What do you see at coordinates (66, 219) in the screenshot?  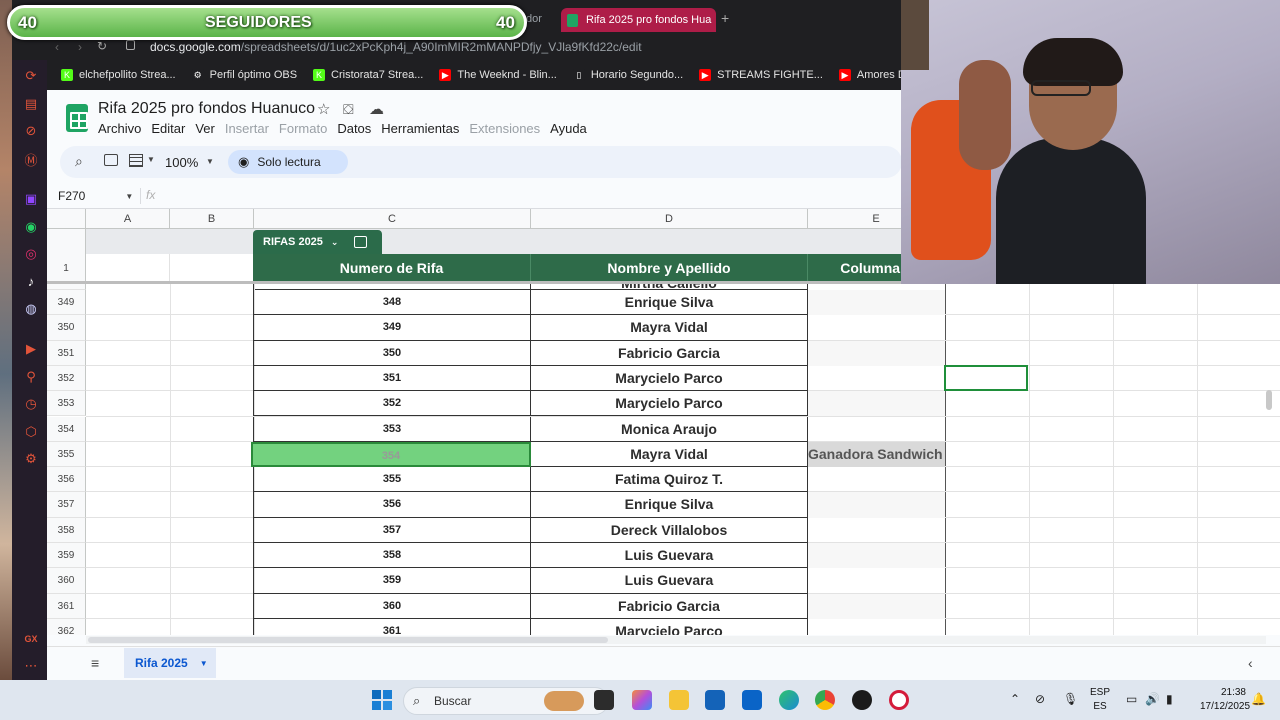 I see `select-all-corner` at bounding box center [66, 219].